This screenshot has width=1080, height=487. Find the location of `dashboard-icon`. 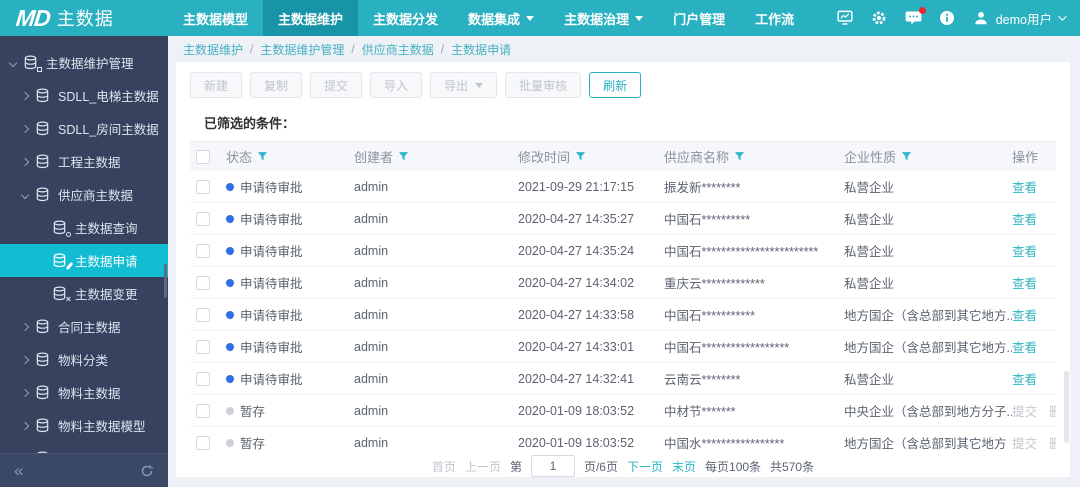

dashboard-icon is located at coordinates (845, 18).